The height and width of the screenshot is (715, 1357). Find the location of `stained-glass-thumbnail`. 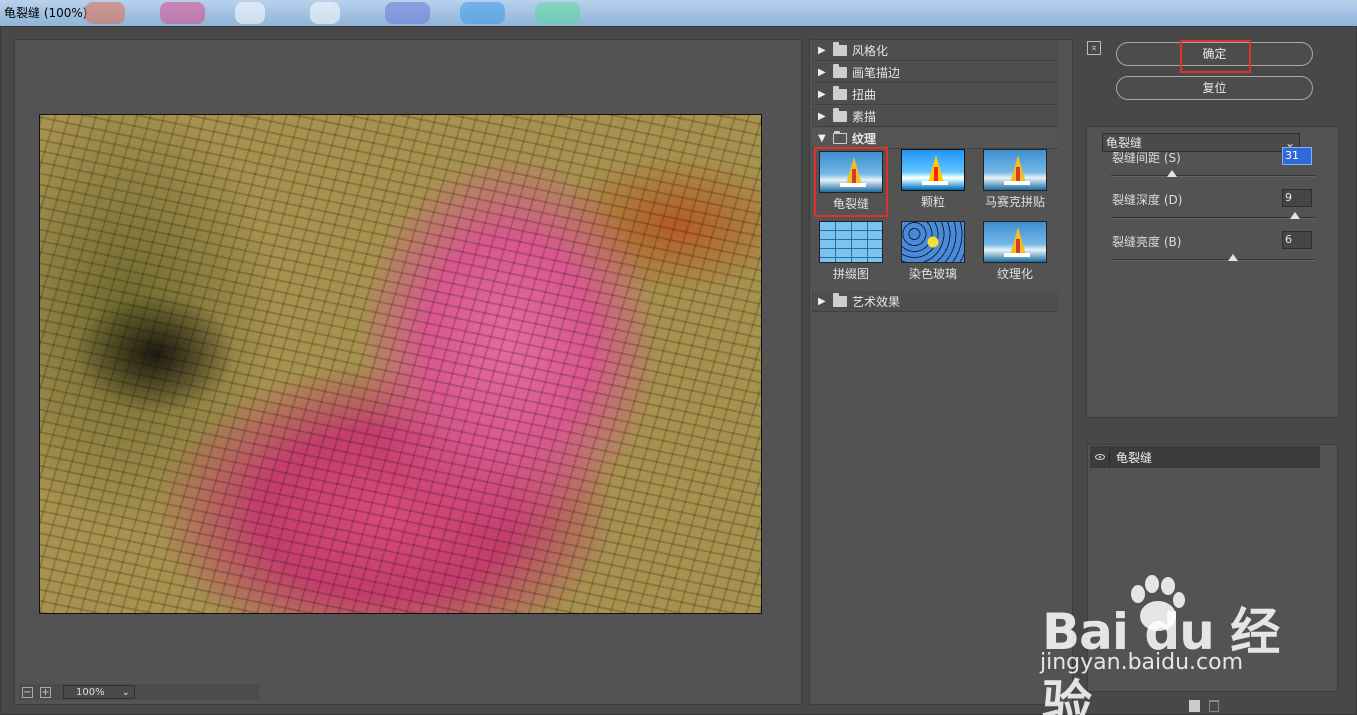

stained-glass-thumbnail is located at coordinates (933, 242).